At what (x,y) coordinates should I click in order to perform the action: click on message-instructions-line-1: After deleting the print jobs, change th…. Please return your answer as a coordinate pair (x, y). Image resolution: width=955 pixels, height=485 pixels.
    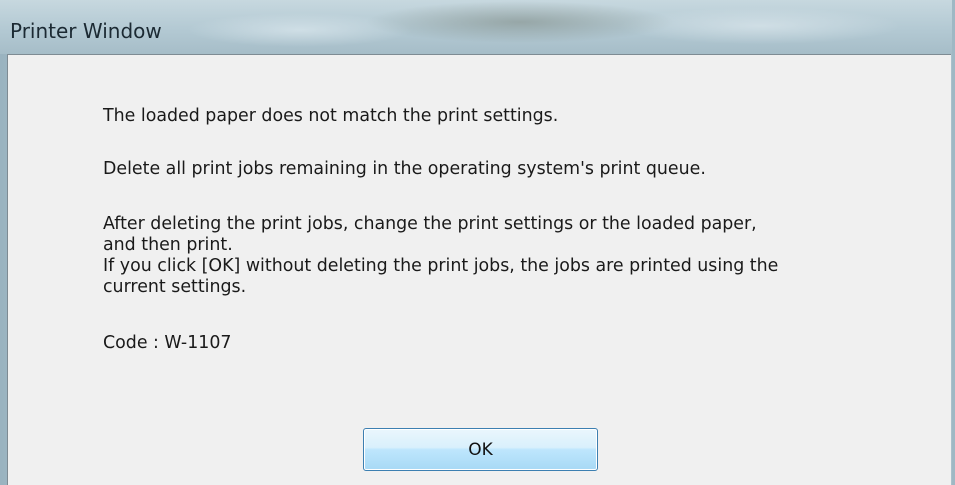
    Looking at the image, I should click on (430, 224).